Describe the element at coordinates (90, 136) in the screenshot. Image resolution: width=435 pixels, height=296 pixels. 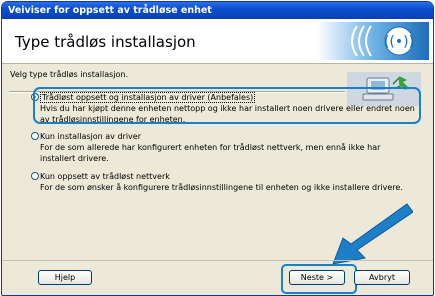
I see `option-label: Kun installasjon av driver` at that location.